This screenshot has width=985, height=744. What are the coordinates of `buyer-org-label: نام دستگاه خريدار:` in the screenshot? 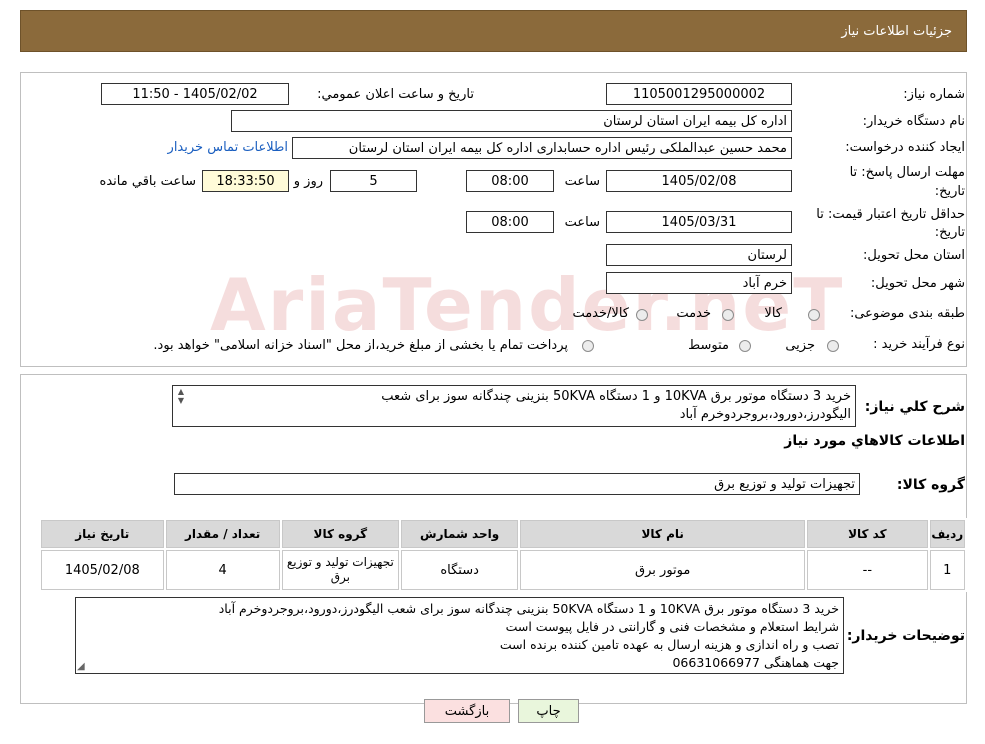 It's located at (913, 121).